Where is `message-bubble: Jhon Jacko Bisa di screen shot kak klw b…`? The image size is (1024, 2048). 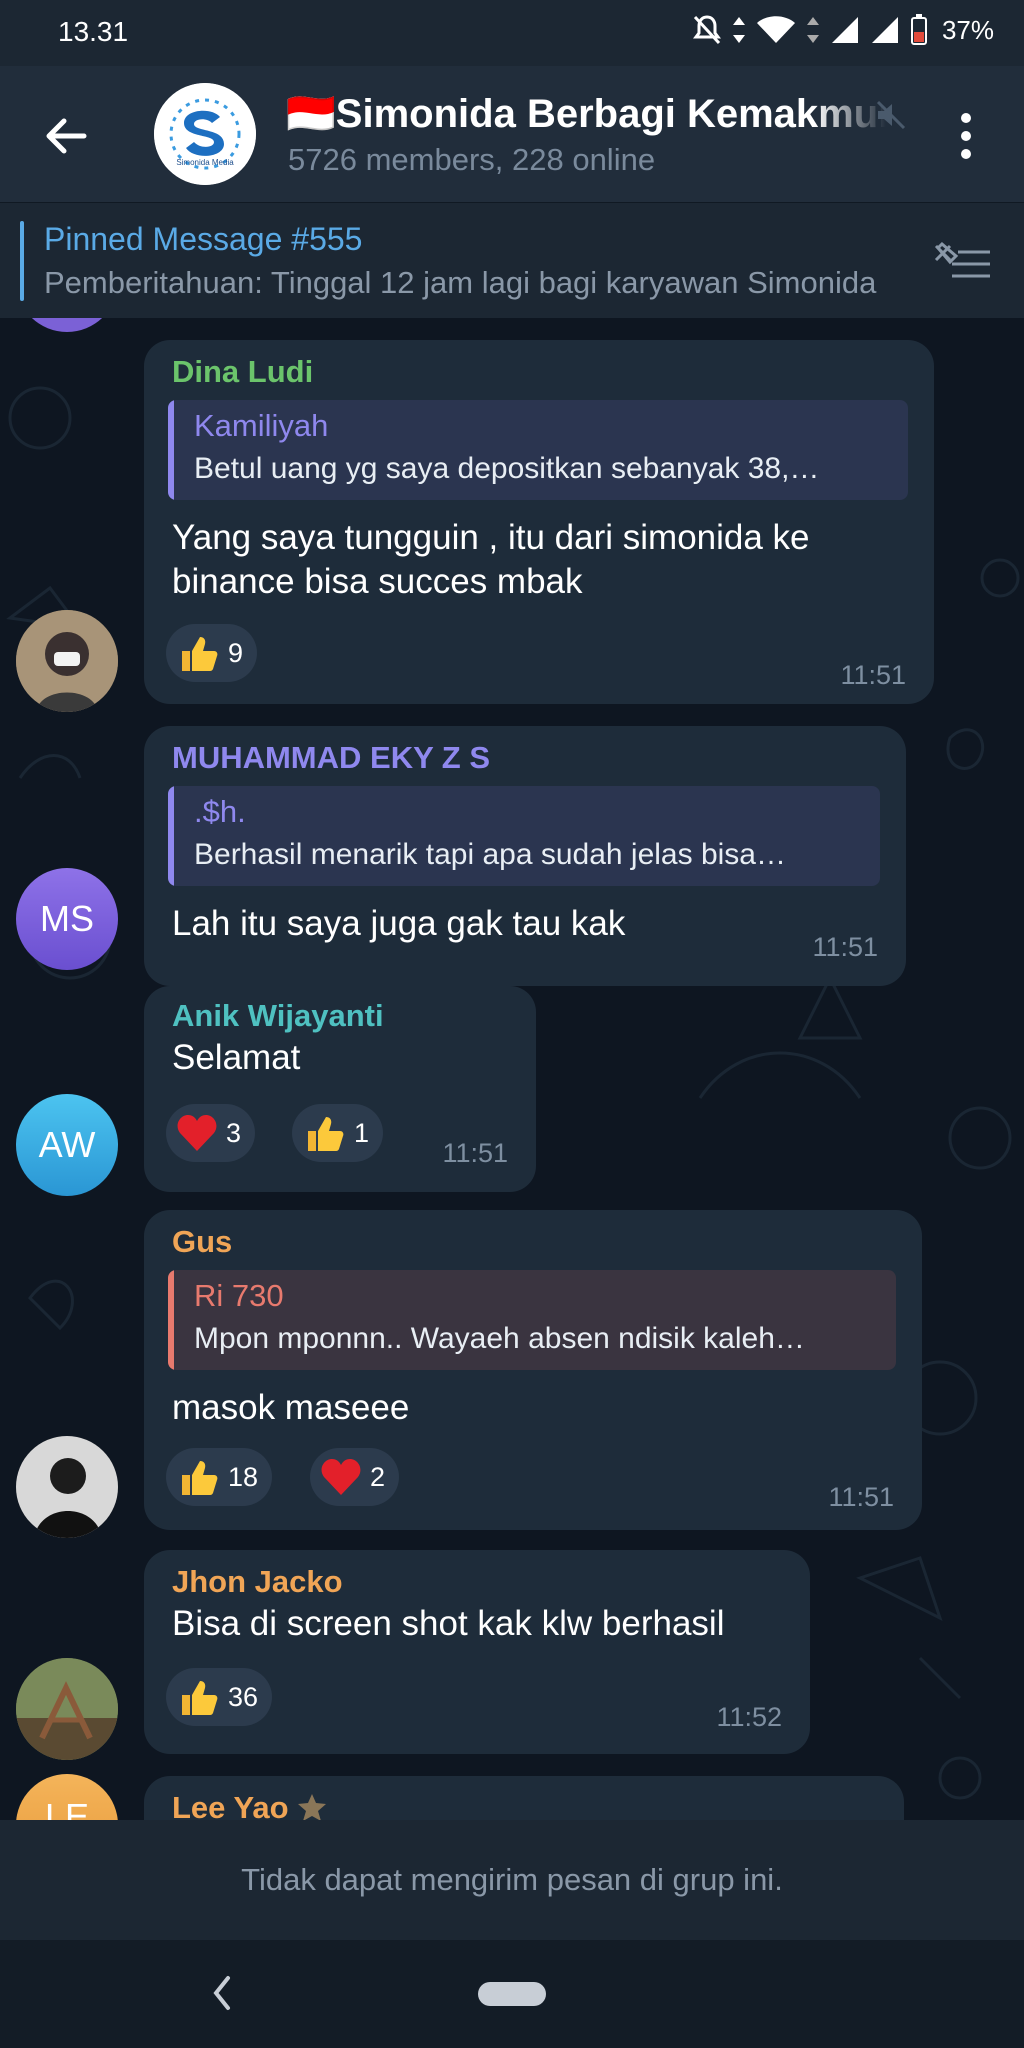
message-bubble: Jhon Jacko Bisa di screen shot kak klw b… is located at coordinates (477, 1652).